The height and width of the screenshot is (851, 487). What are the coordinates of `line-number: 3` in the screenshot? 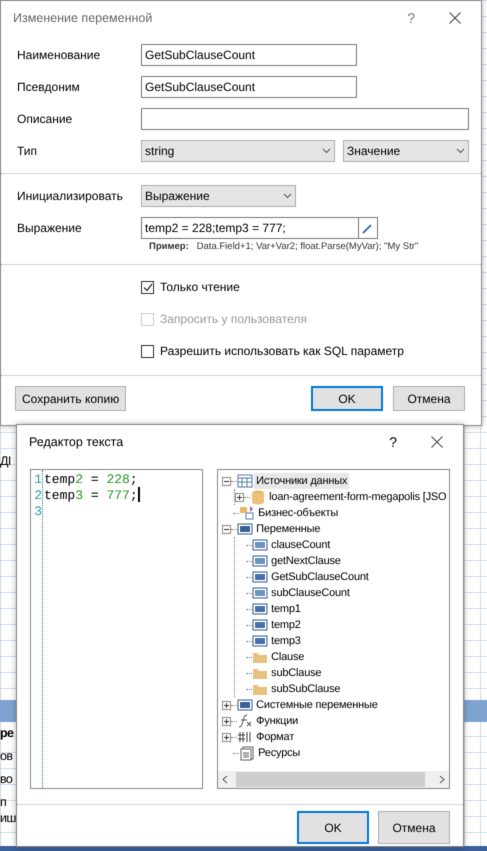 It's located at (37, 510).